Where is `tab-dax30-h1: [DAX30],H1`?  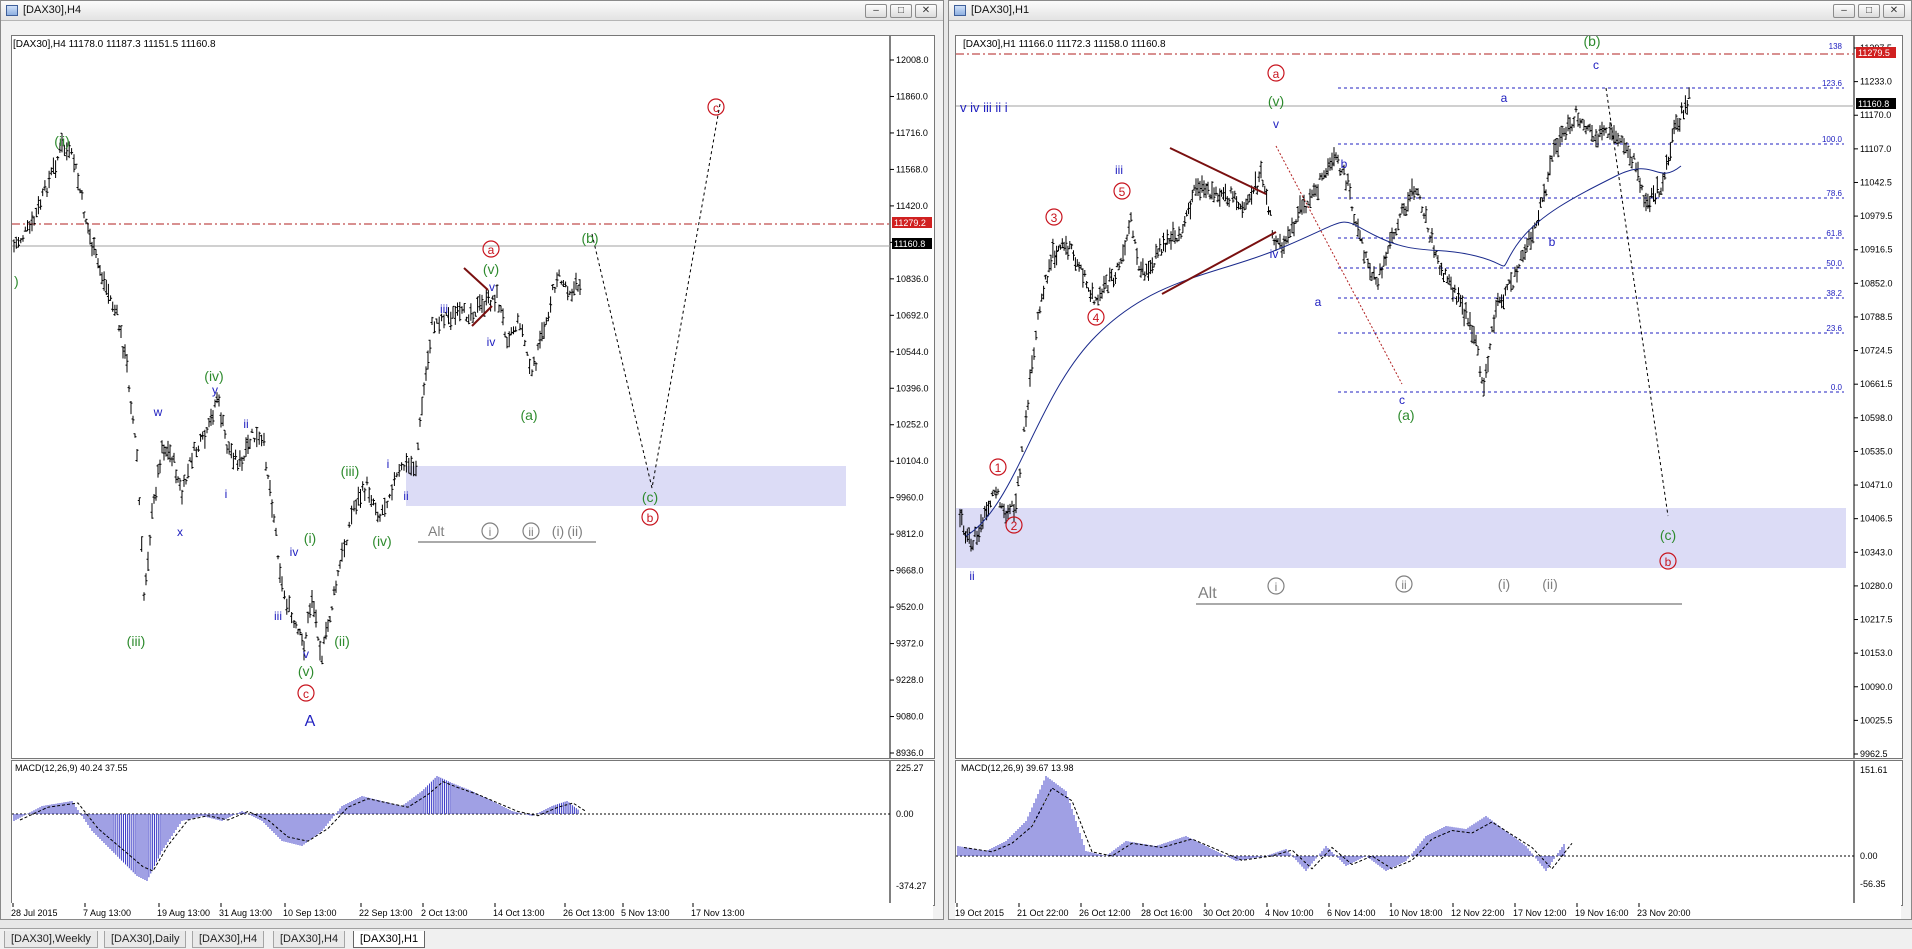
tab-dax30-h1: [DAX30],H1 is located at coordinates (389, 939).